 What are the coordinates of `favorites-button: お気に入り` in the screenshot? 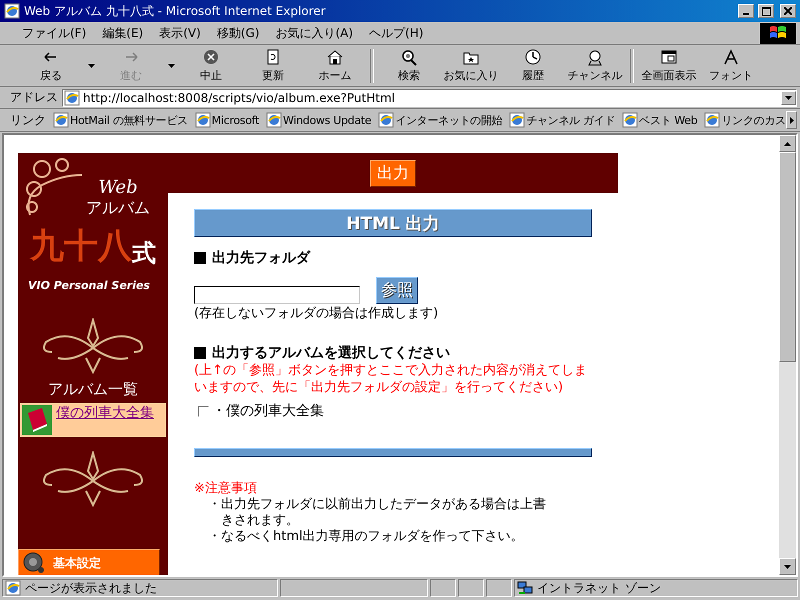 It's located at (471, 65).